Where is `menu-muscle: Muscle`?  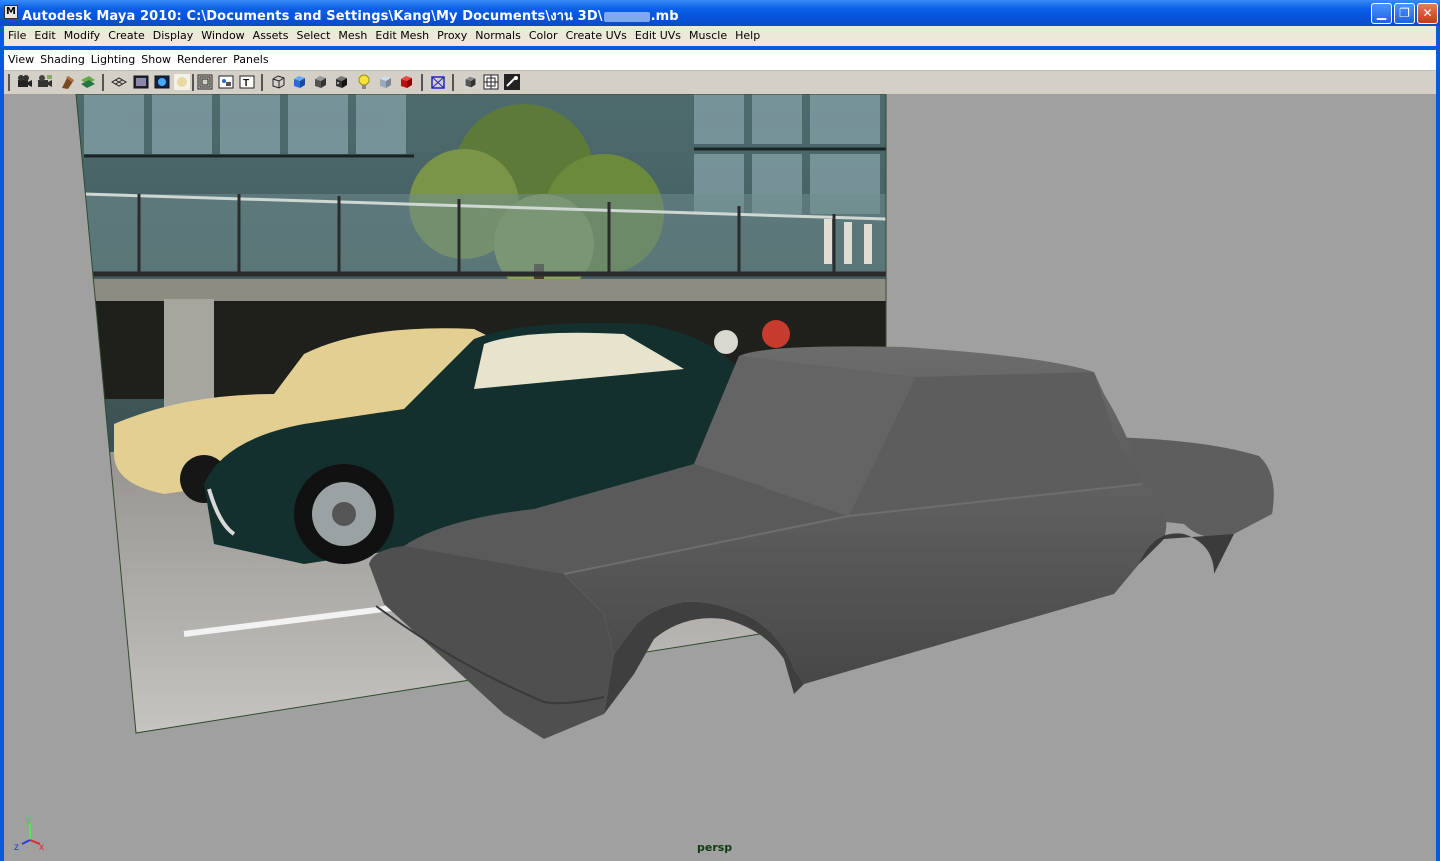
menu-muscle: Muscle is located at coordinates (708, 36).